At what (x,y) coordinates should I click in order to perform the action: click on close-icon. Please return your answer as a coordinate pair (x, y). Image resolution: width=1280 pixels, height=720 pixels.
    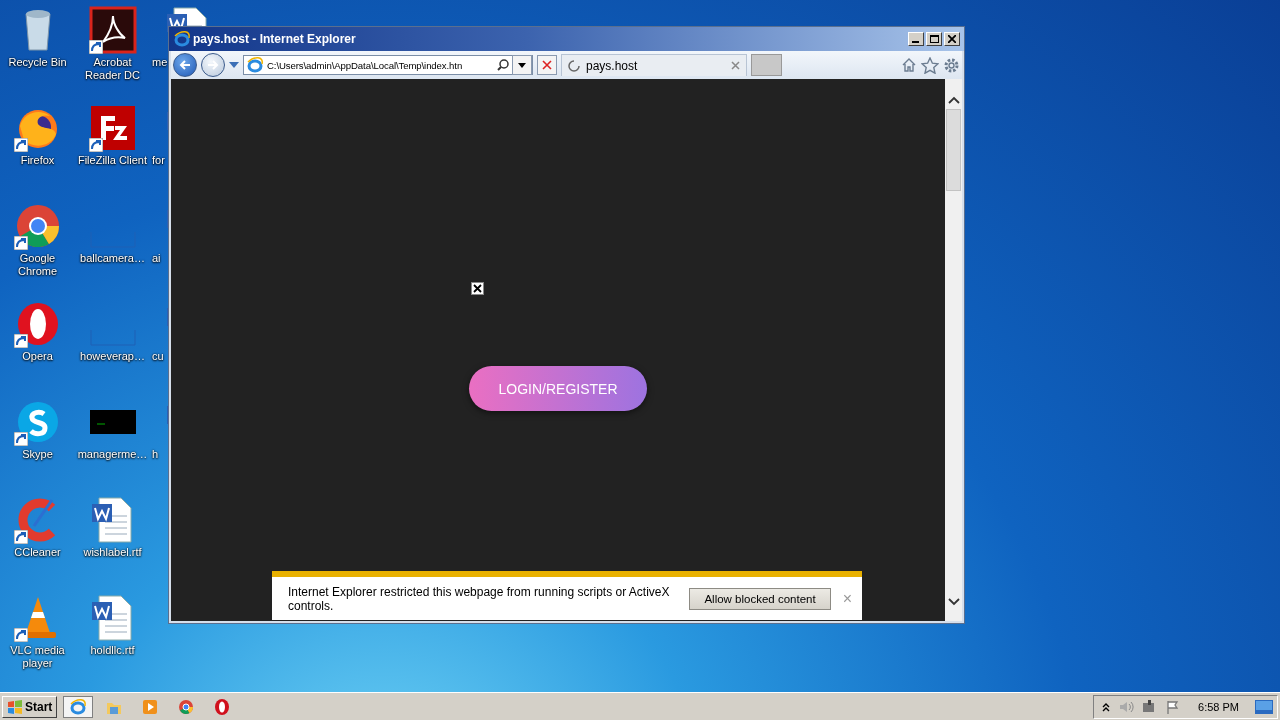
    Looking at the image, I should click on (952, 39).